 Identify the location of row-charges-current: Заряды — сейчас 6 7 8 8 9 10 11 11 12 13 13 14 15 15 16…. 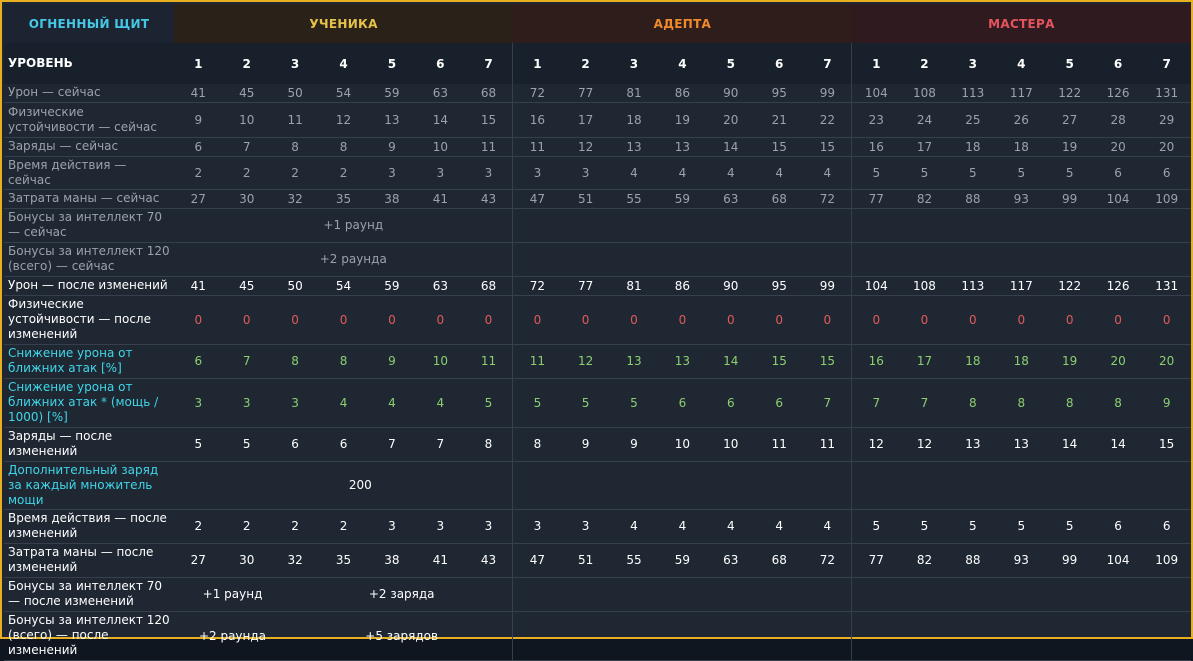
(597, 147).